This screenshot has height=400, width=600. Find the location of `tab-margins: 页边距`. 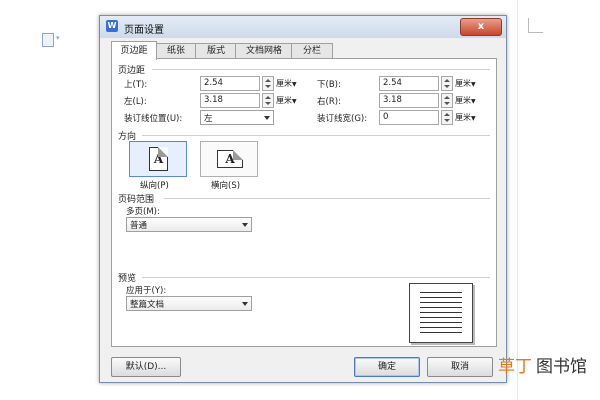

tab-margins: 页边距 is located at coordinates (134, 50).